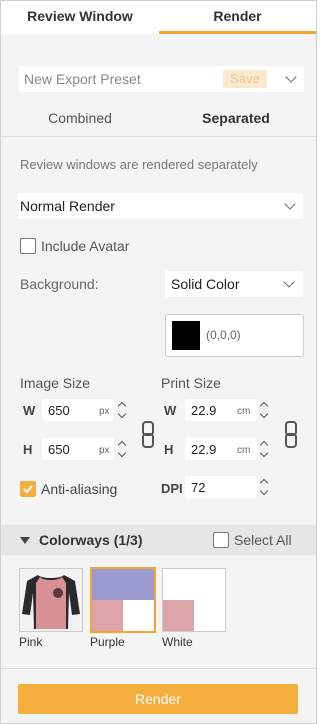 Image resolution: width=320 pixels, height=724 pixels. I want to click on segment-separated: Separated, so click(236, 118).